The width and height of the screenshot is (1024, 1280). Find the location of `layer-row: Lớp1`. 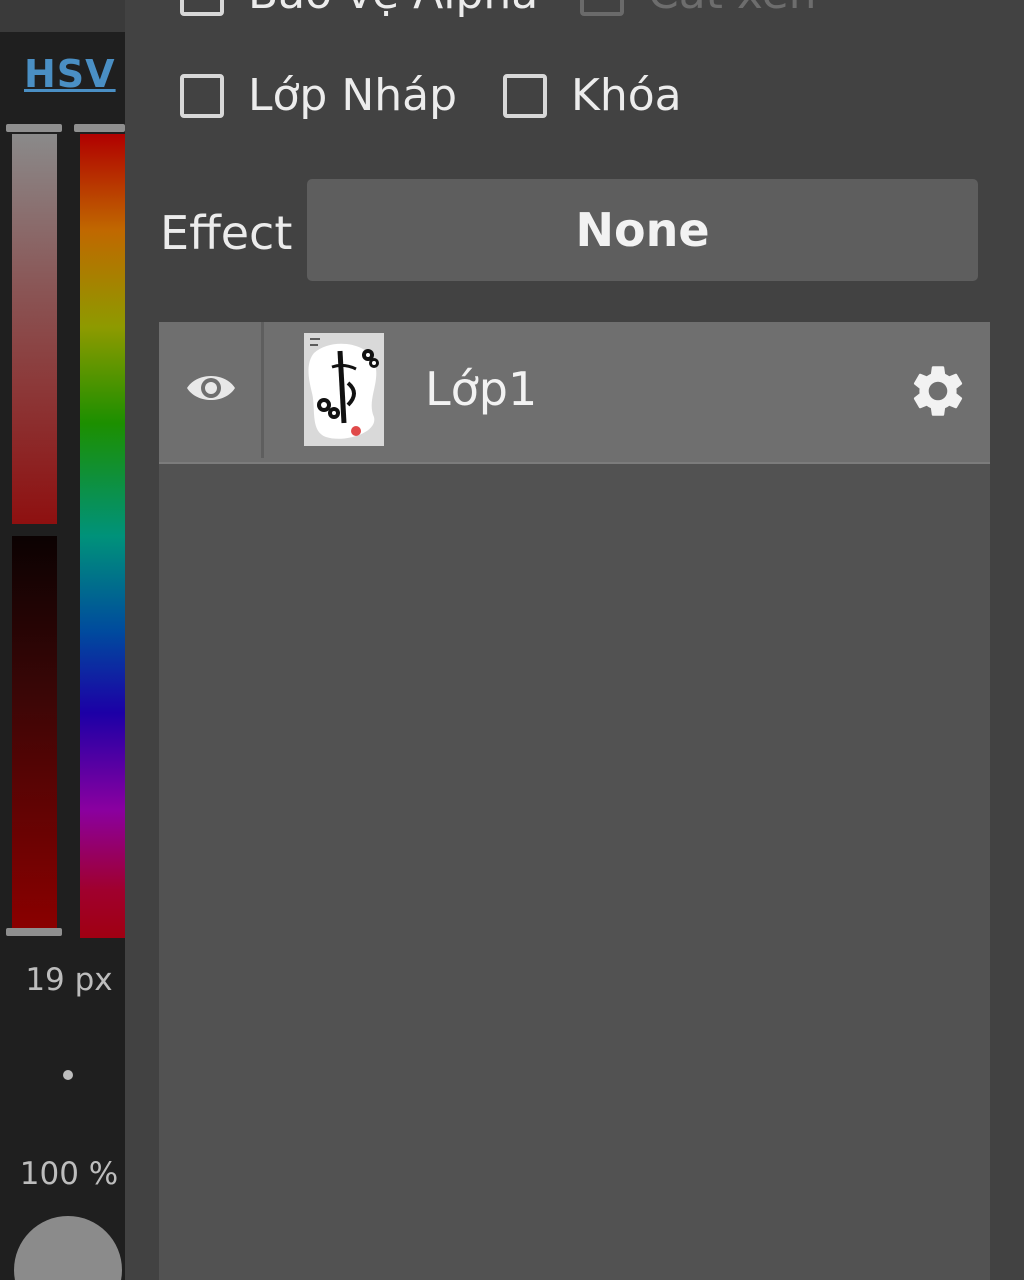

layer-row: Lớp1 is located at coordinates (574, 392).